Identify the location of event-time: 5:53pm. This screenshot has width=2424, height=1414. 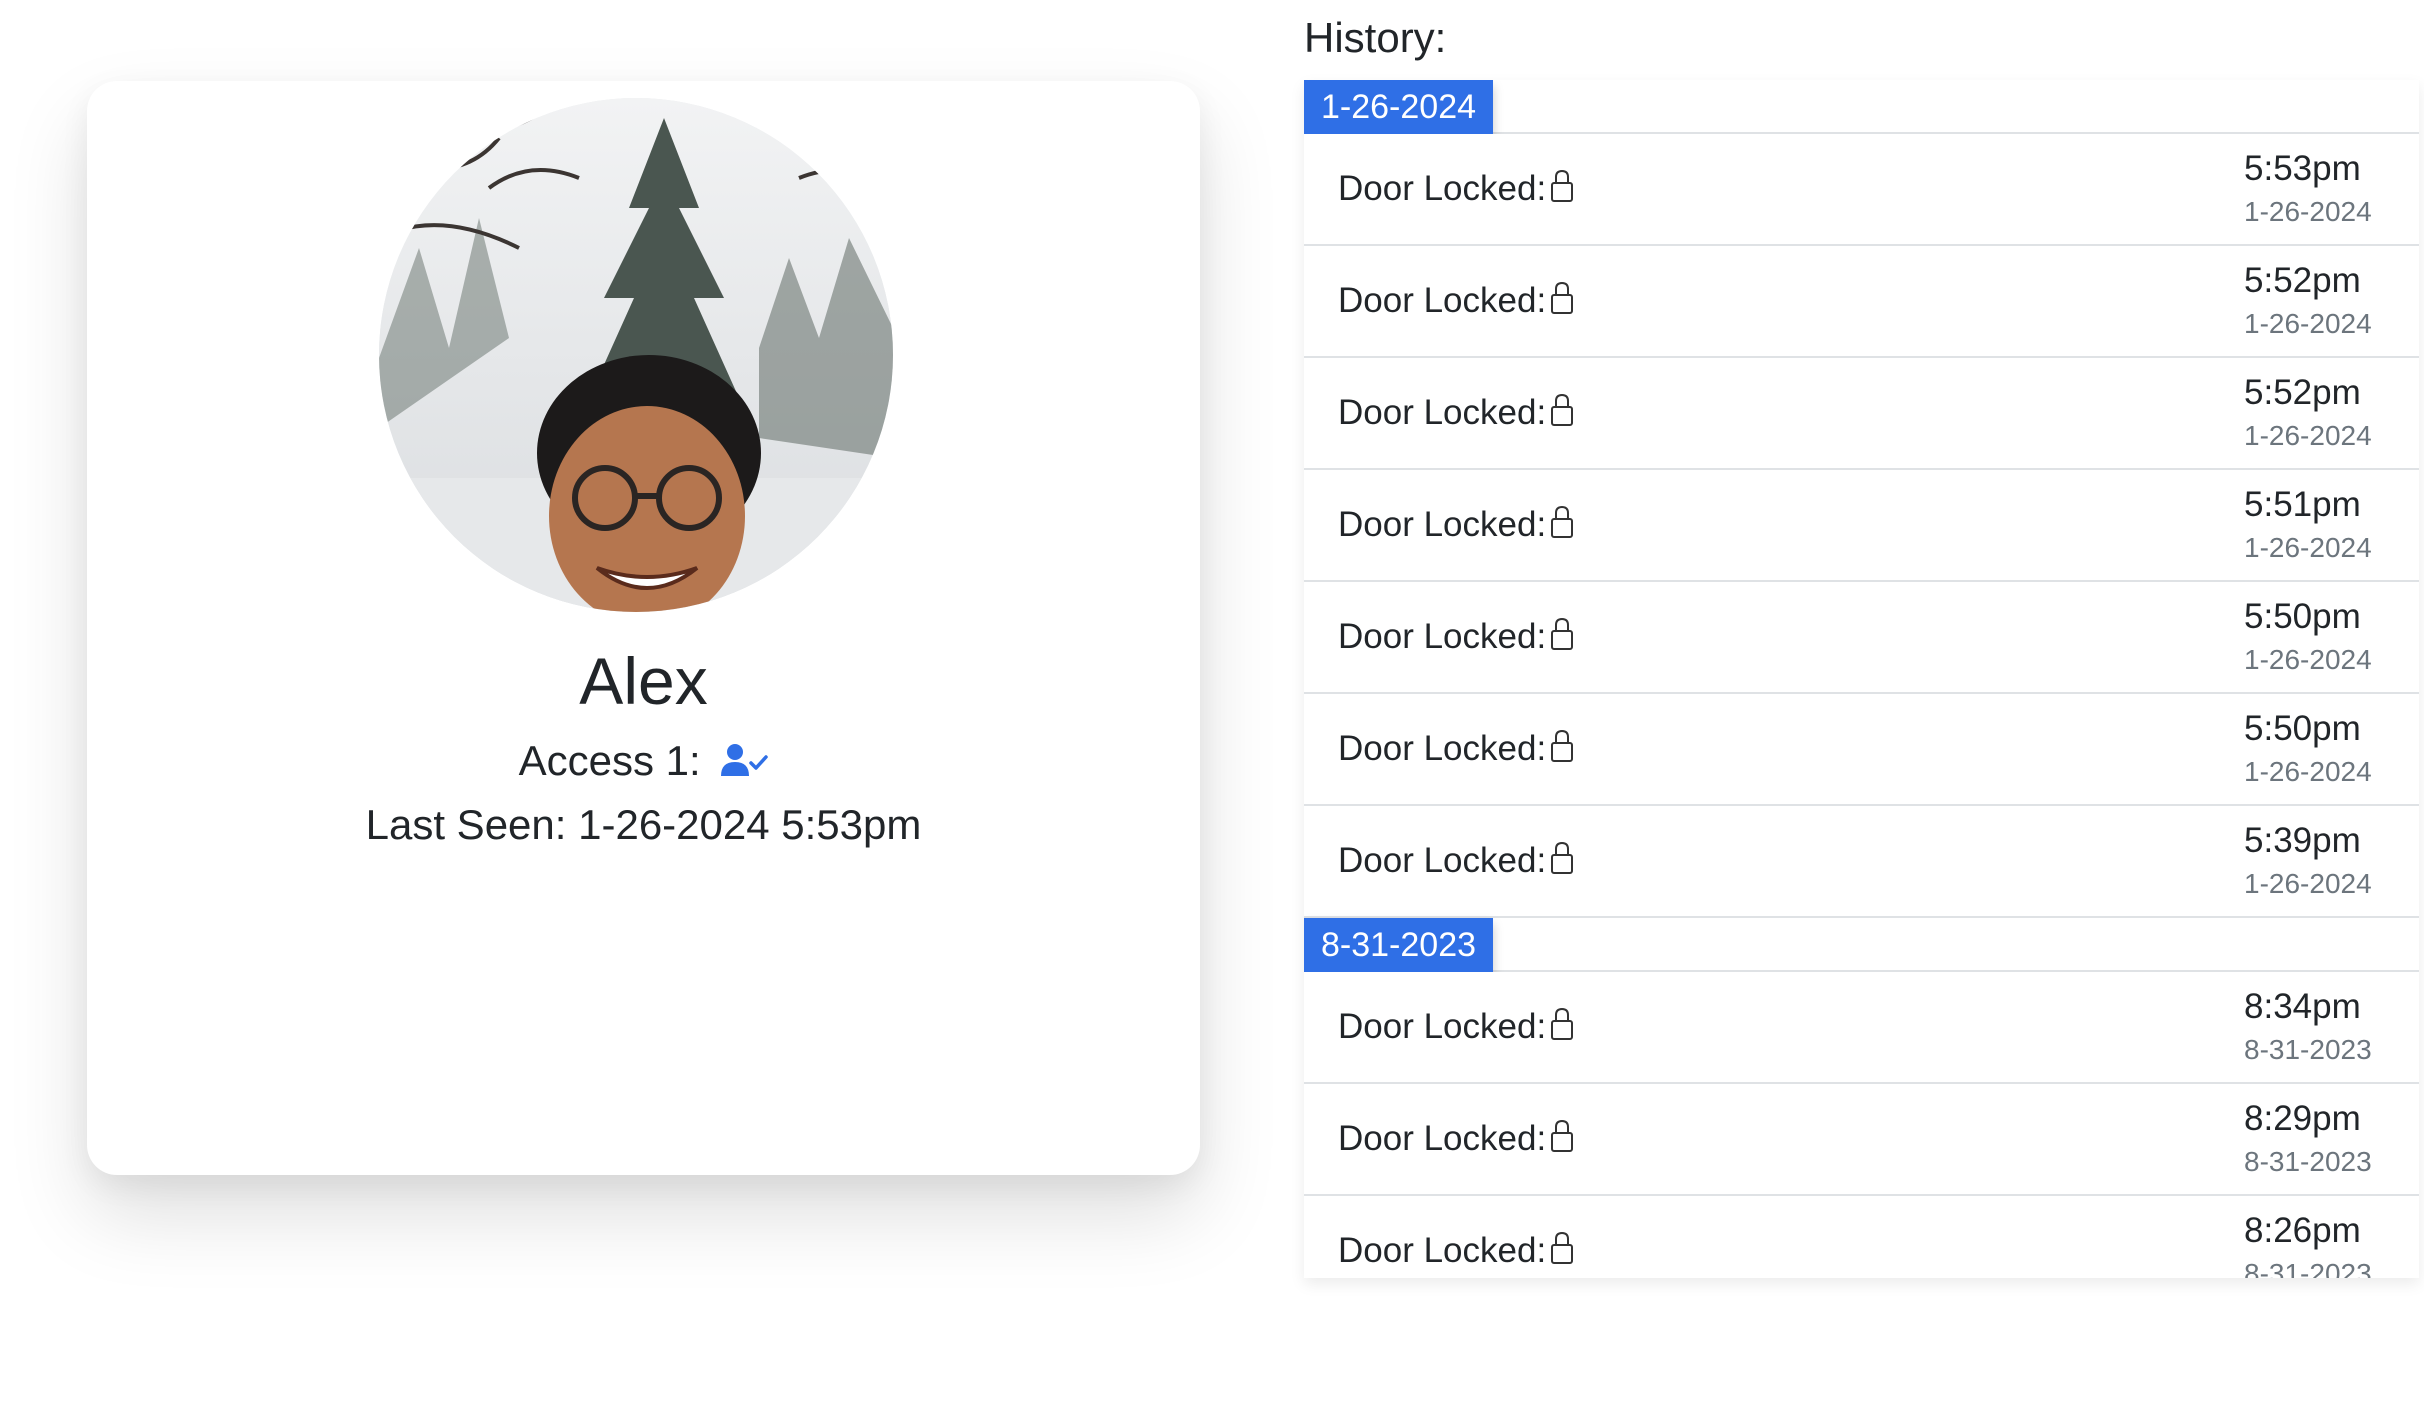
(2302, 168).